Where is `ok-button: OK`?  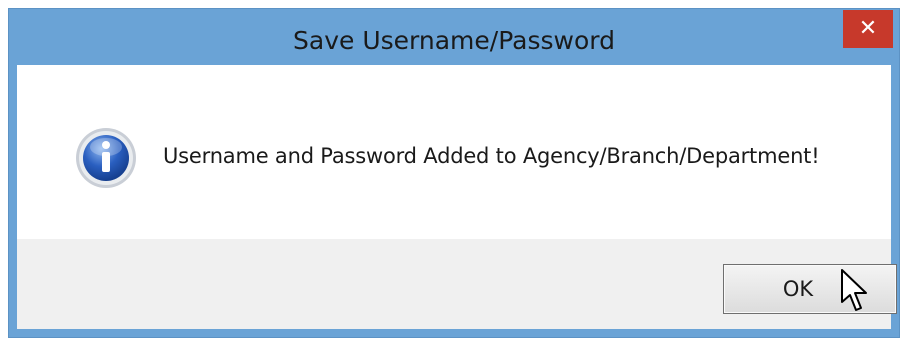 ok-button: OK is located at coordinates (810, 289).